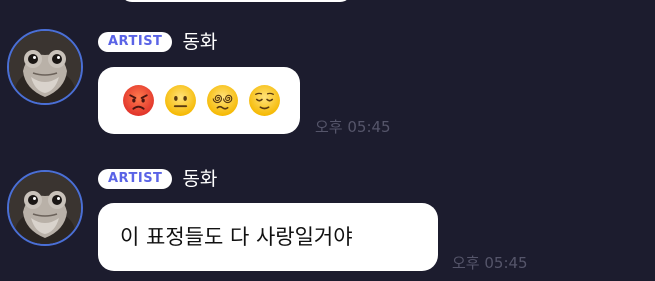 The height and width of the screenshot is (281, 655). What do you see at coordinates (264, 100) in the screenshot?
I see `relieved-face-icon` at bounding box center [264, 100].